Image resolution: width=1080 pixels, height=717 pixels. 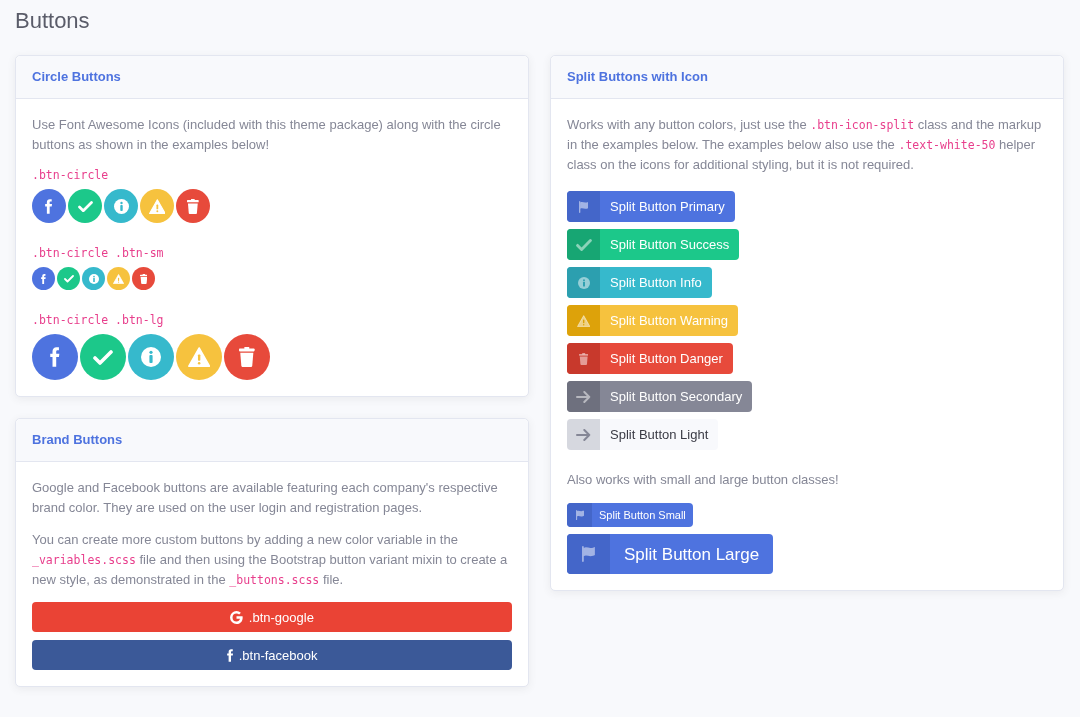 What do you see at coordinates (98, 253) in the screenshot?
I see `class-label: .btn-circle .btn-sm` at bounding box center [98, 253].